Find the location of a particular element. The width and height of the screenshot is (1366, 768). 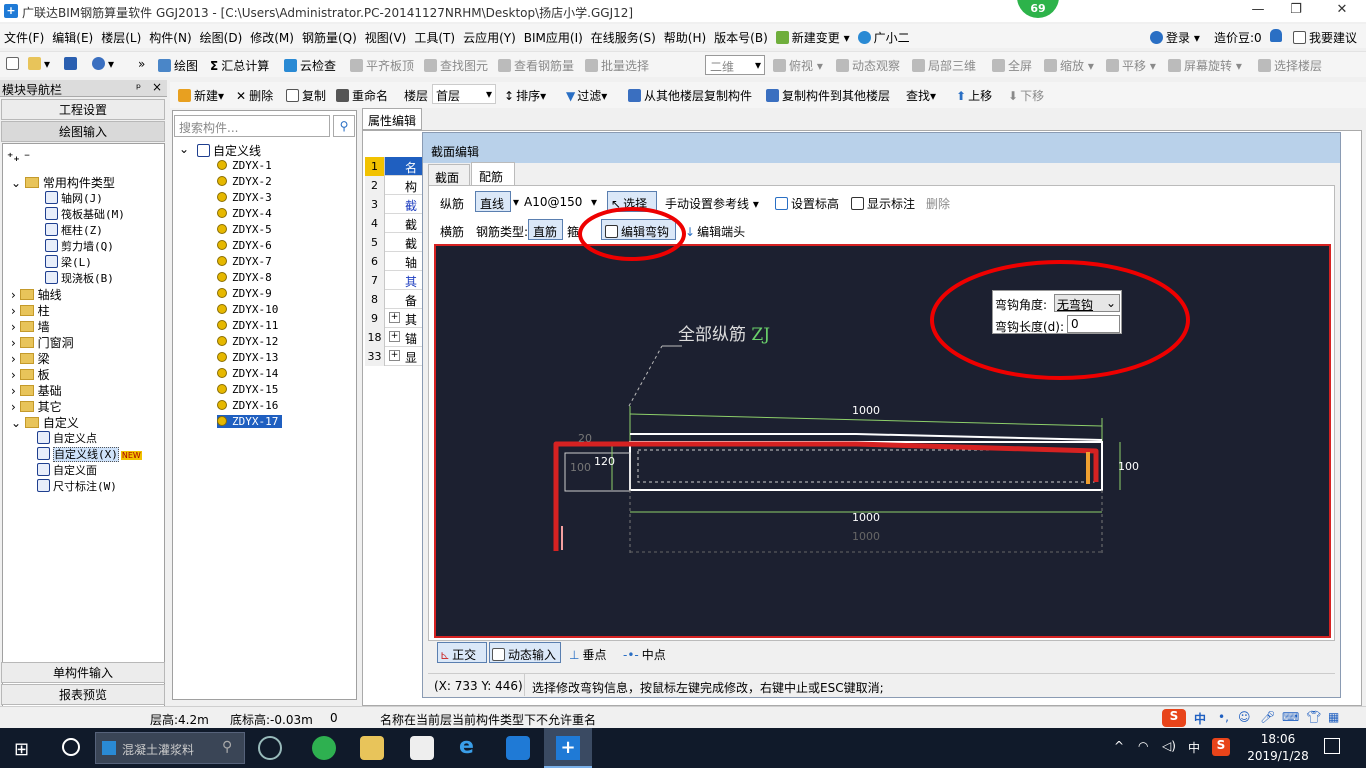

filter-button: ▼ 过滤▾ is located at coordinates (586, 95).